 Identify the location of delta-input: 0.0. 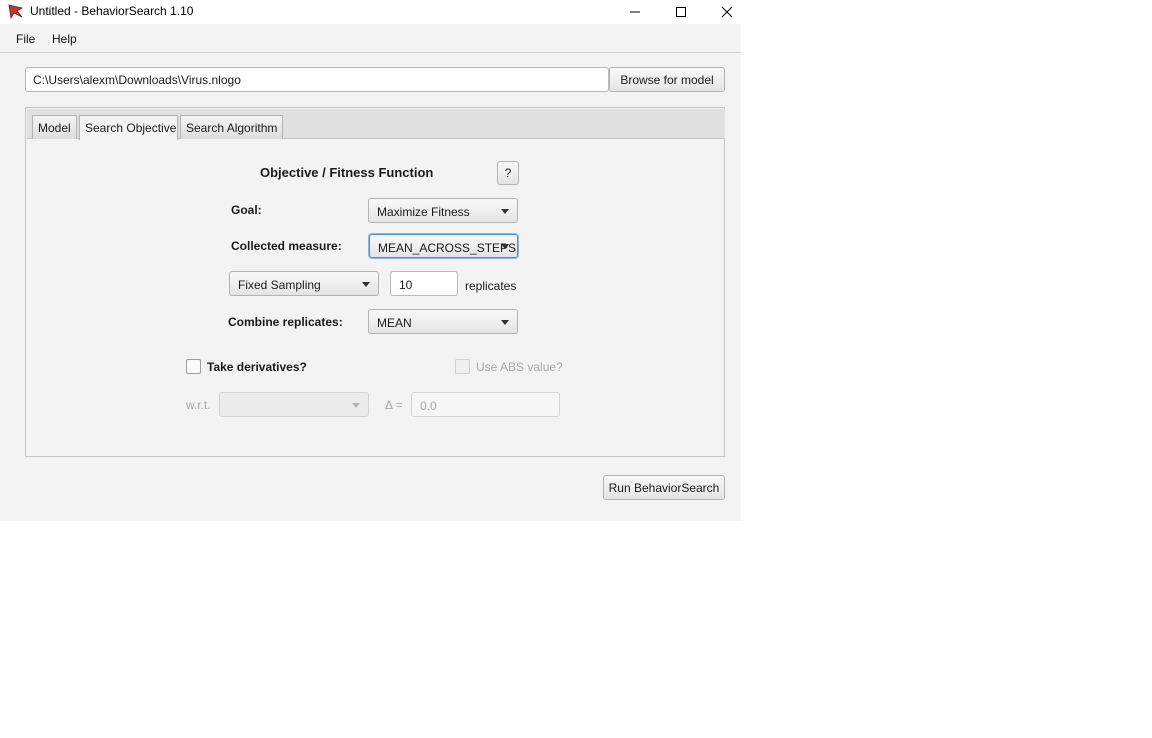
(485, 404).